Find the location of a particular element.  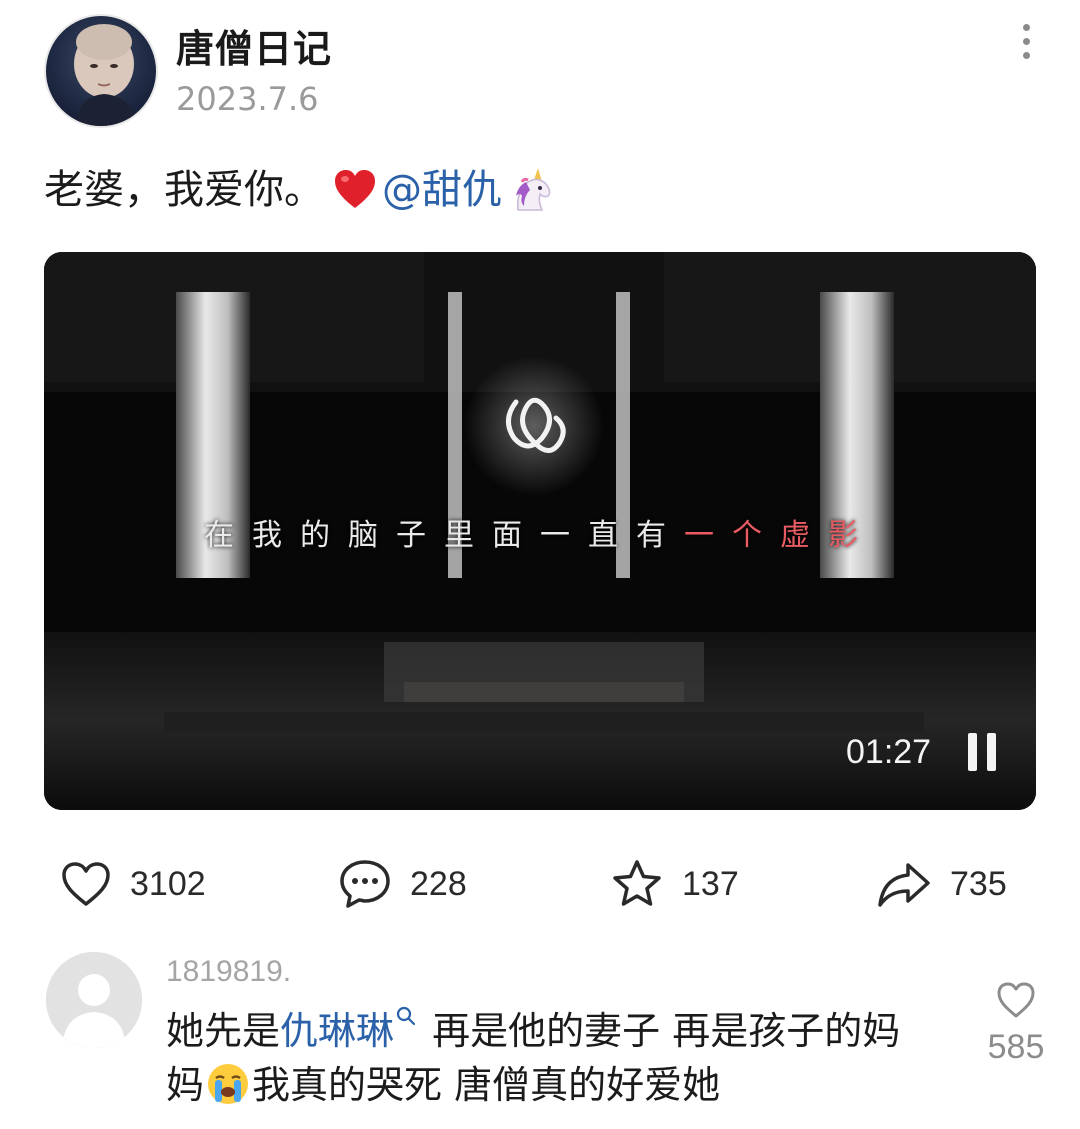

like-button: 3102 is located at coordinates (133, 884).